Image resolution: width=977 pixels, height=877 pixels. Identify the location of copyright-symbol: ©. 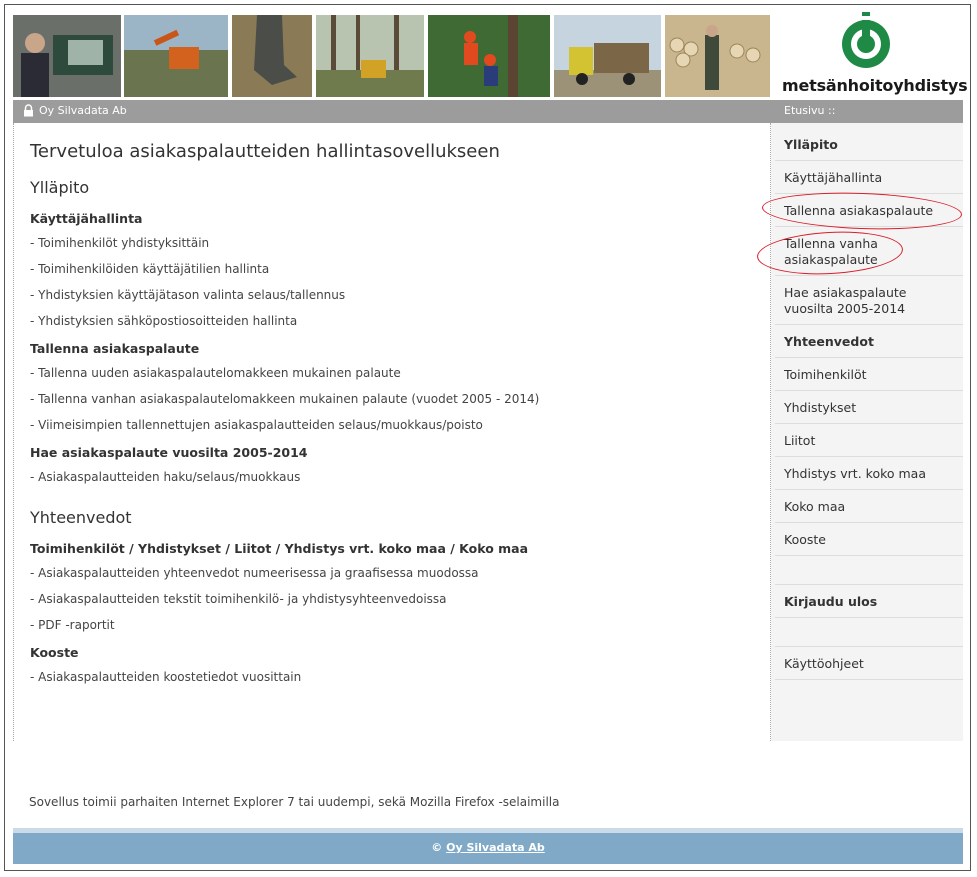
(439, 847).